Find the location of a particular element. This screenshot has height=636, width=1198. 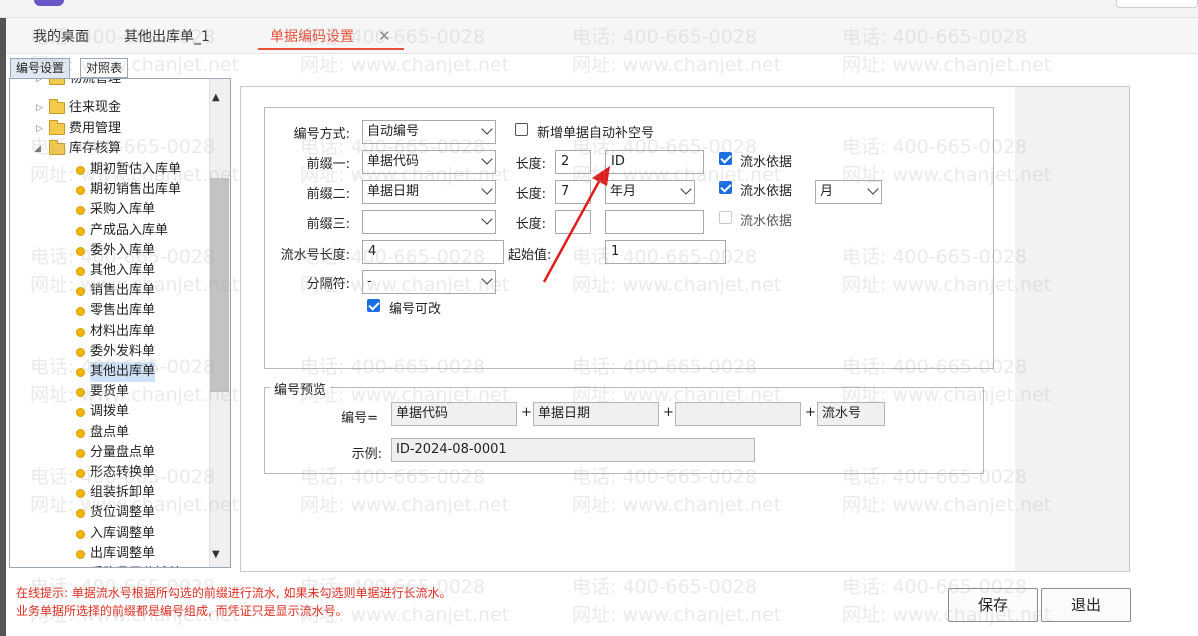

tree-item: 分量盘点单 is located at coordinates (110, 453).